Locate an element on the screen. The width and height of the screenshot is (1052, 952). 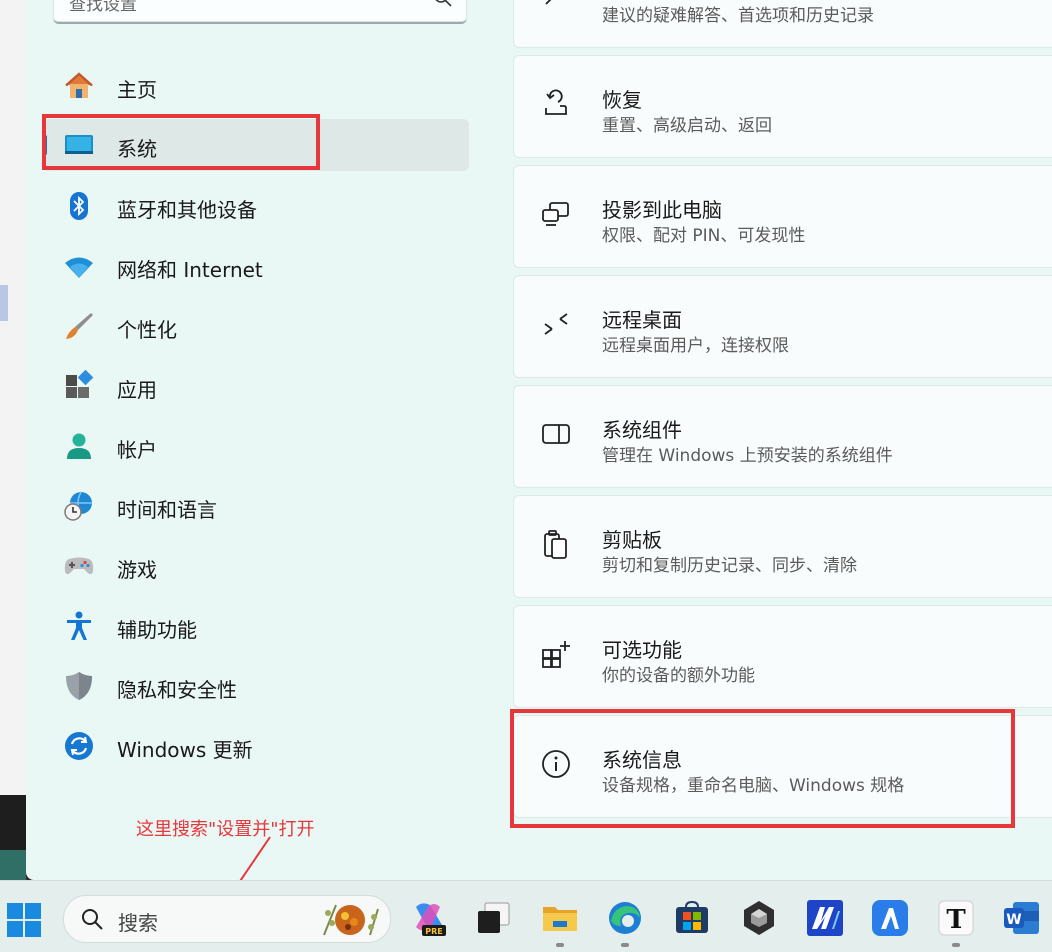
typora-icon: T is located at coordinates (956, 918).